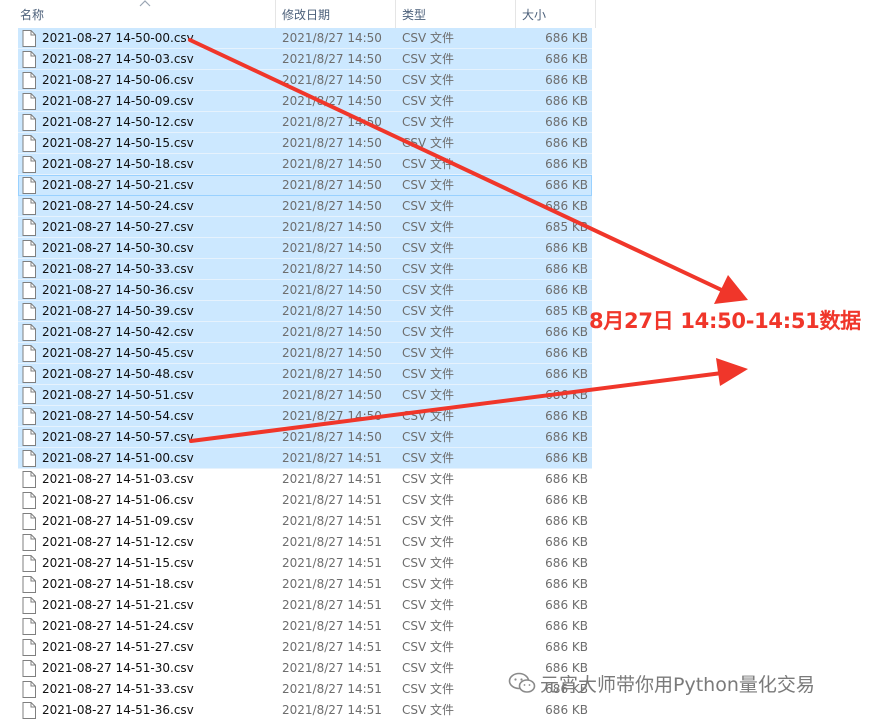 Image resolution: width=870 pixels, height=722 pixels. I want to click on file-name: 2021-08-27 14-50-51.csv, so click(118, 395).